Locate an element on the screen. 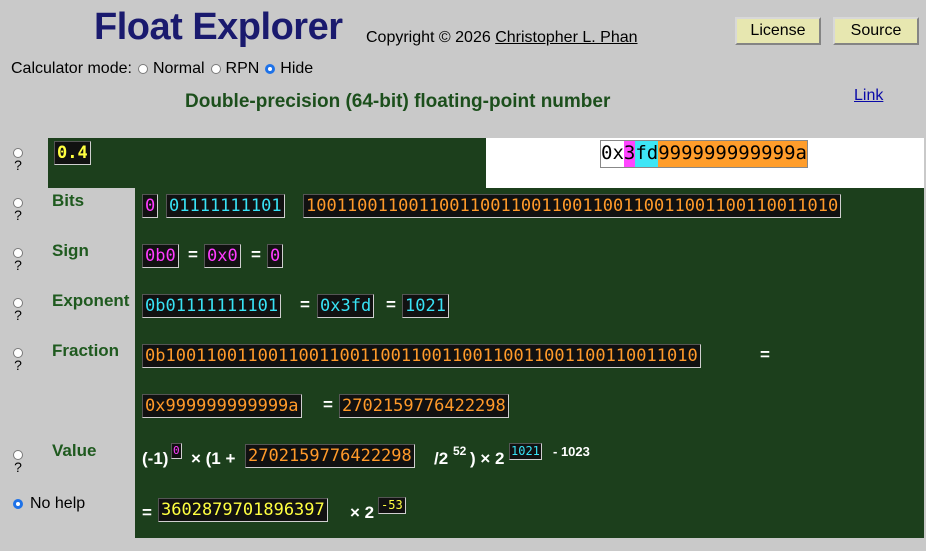 The width and height of the screenshot is (926, 551). help-radio-value: ? is located at coordinates (18, 462).